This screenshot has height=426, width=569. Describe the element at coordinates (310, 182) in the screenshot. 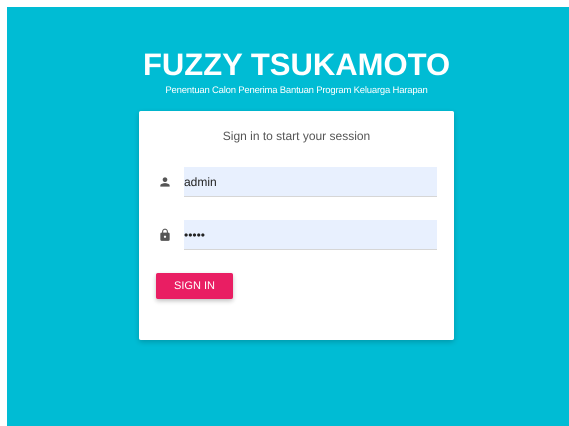

I see `username-field: admin` at that location.